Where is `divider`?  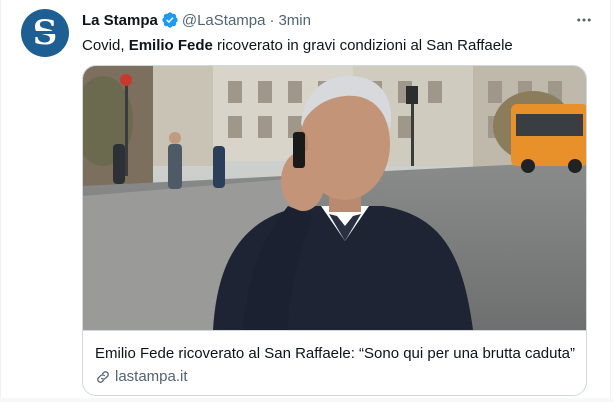 divider is located at coordinates (306, 400).